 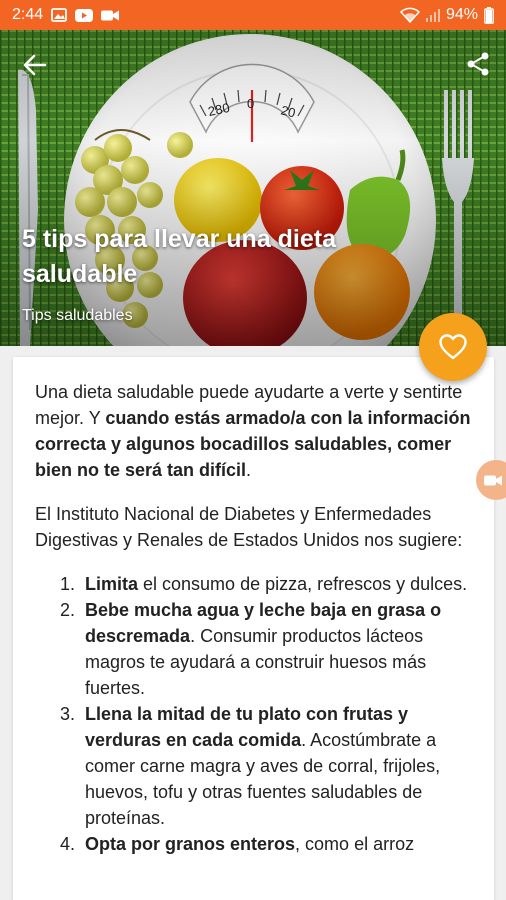 I want to click on signal-icon, so click(x=432, y=15).